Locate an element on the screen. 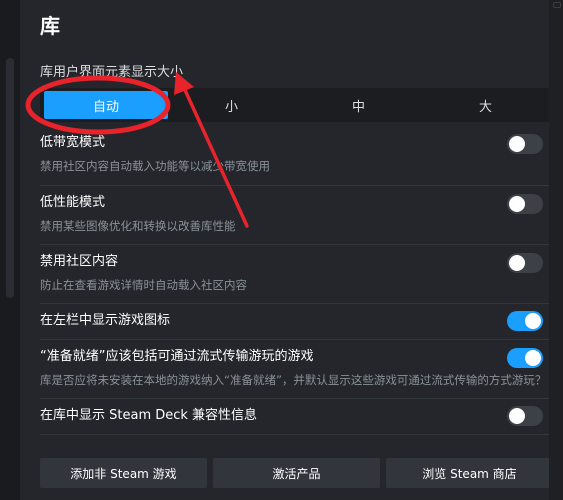 This screenshot has width=563, height=500. ui-size-selector: 自动 小 中 大 is located at coordinates (294, 105).